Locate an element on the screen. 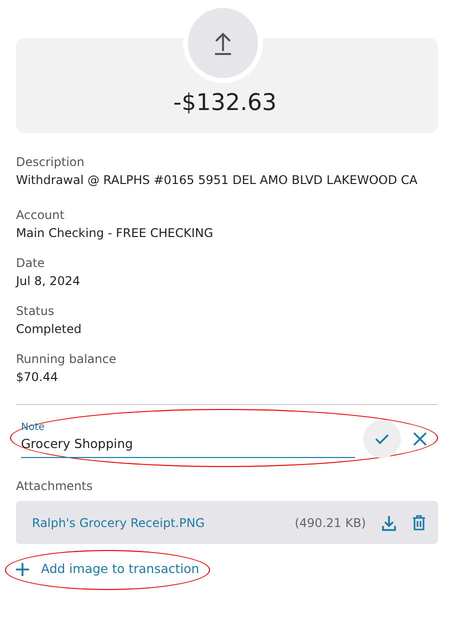 The image size is (450, 626). detail-label: Status is located at coordinates (36, 311).